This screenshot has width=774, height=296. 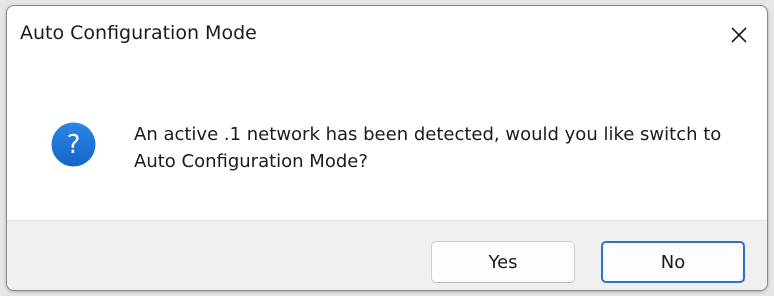 I want to click on close-button, so click(x=739, y=35).